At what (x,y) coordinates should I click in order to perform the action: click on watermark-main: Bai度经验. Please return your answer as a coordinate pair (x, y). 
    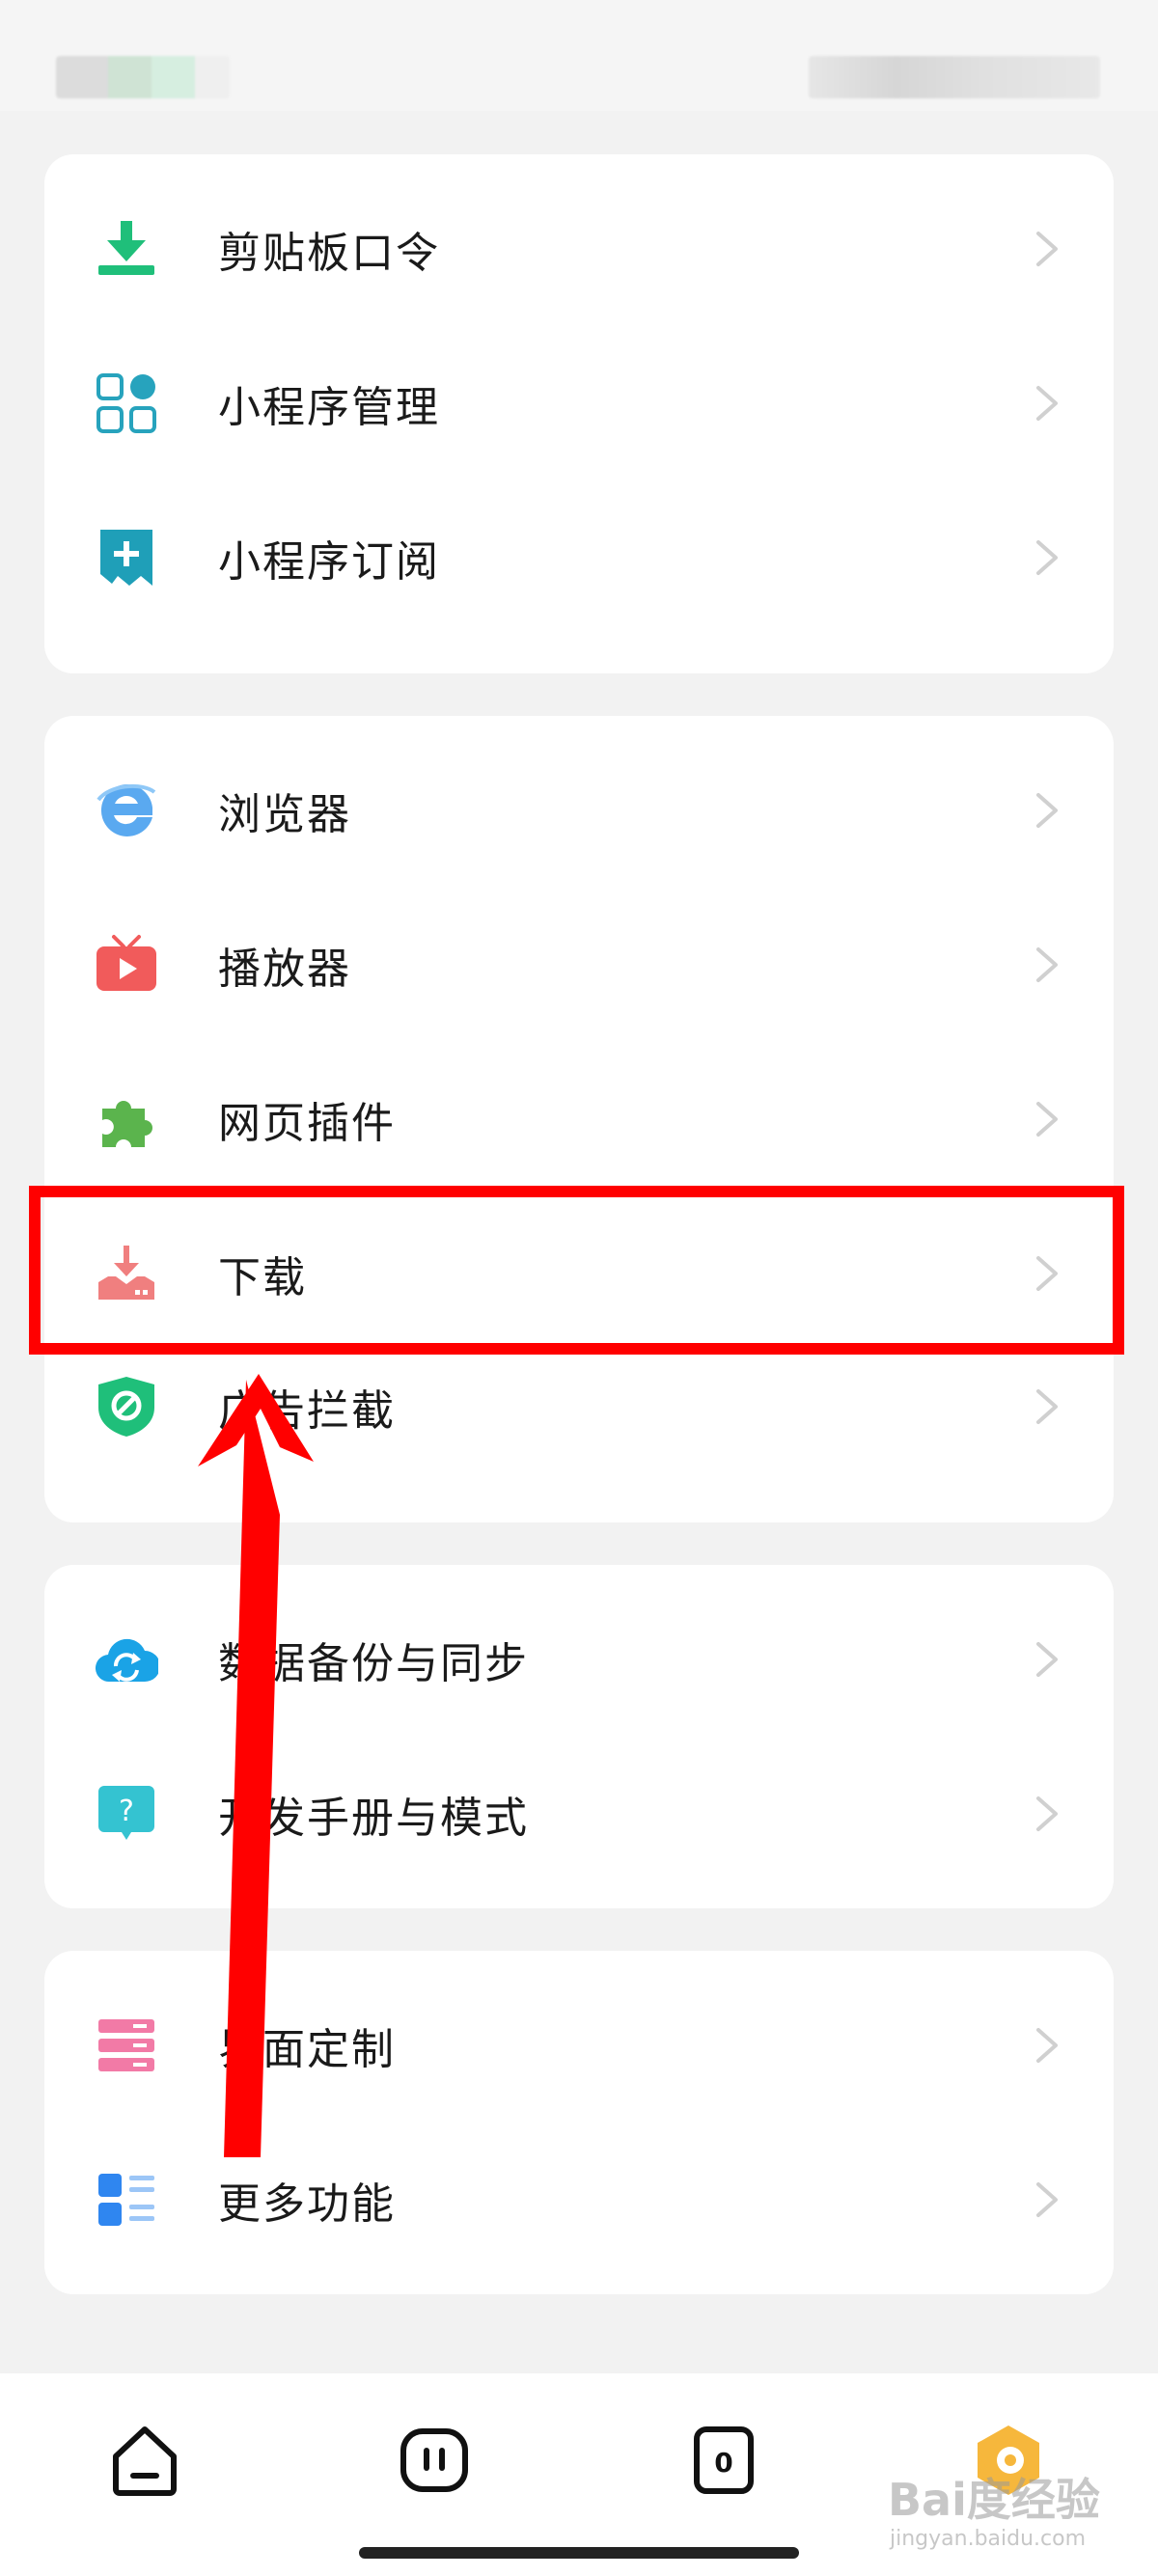
    Looking at the image, I should click on (994, 2500).